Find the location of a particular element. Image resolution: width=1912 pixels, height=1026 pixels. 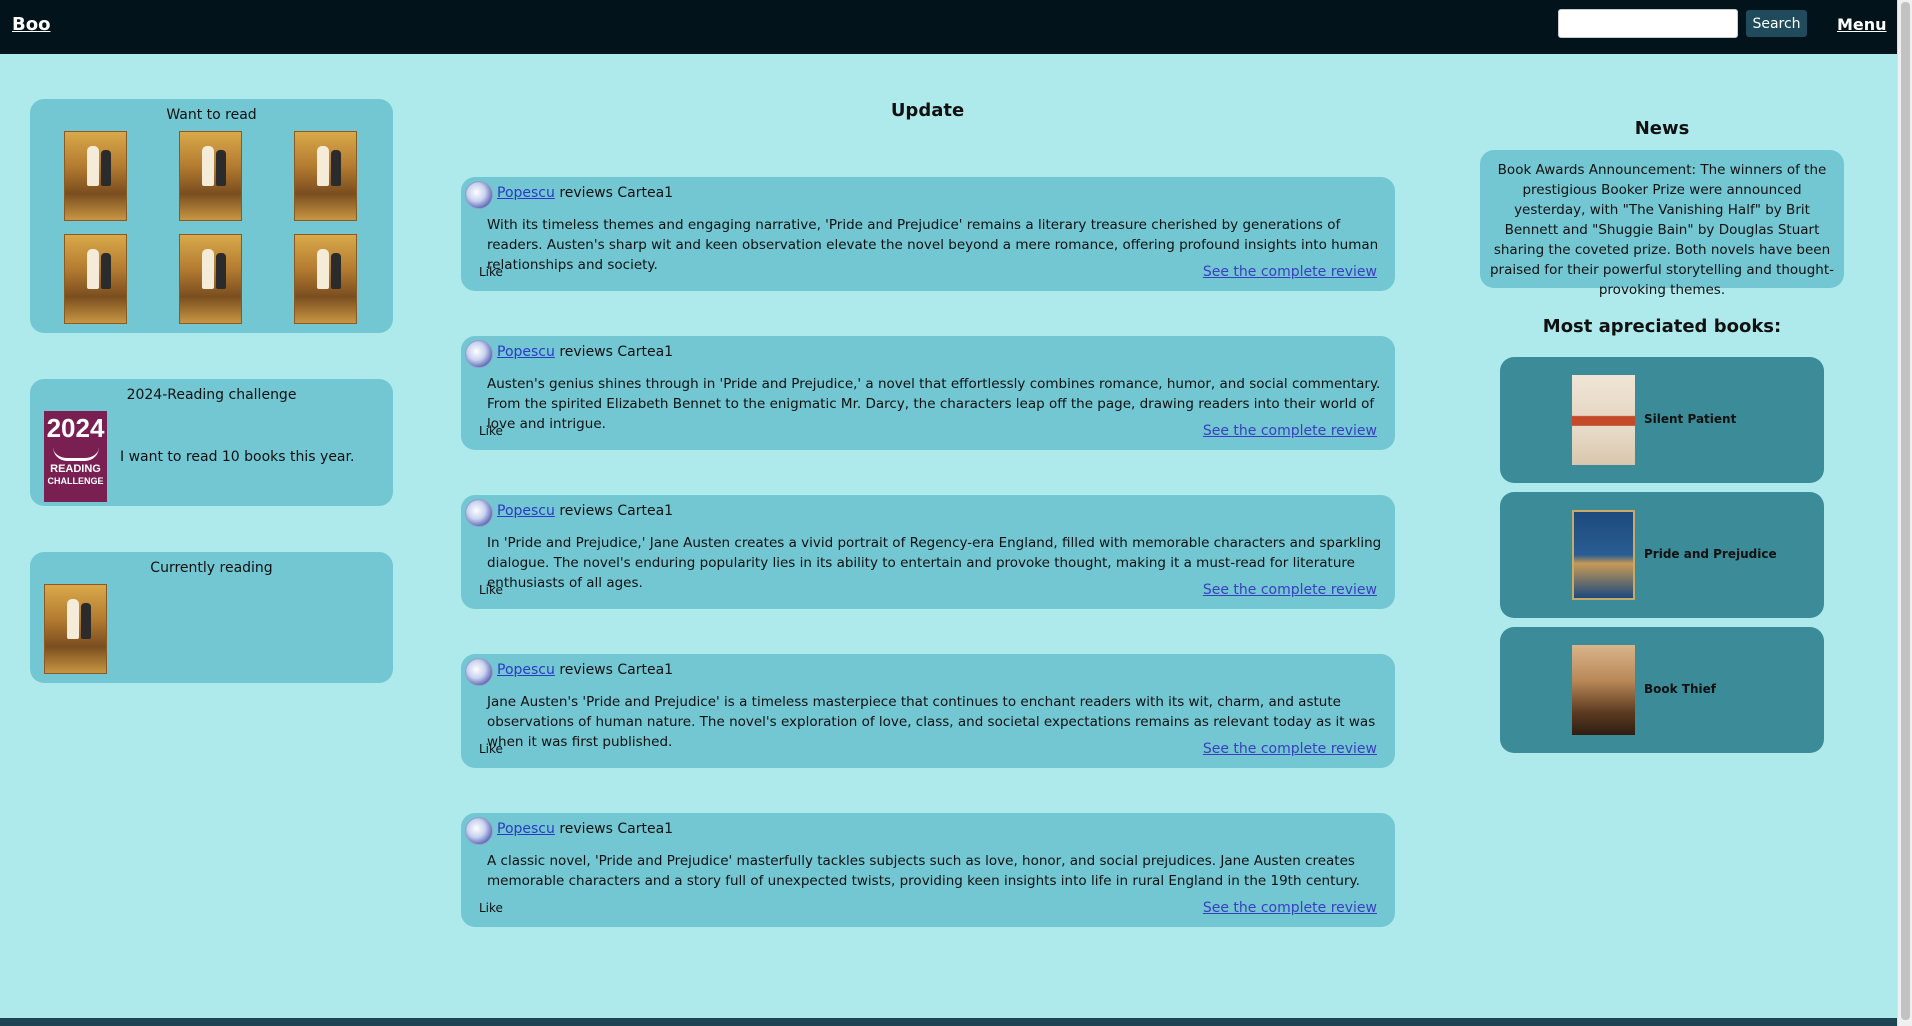

currently-reading-title: Currently reading is located at coordinates (211, 568).